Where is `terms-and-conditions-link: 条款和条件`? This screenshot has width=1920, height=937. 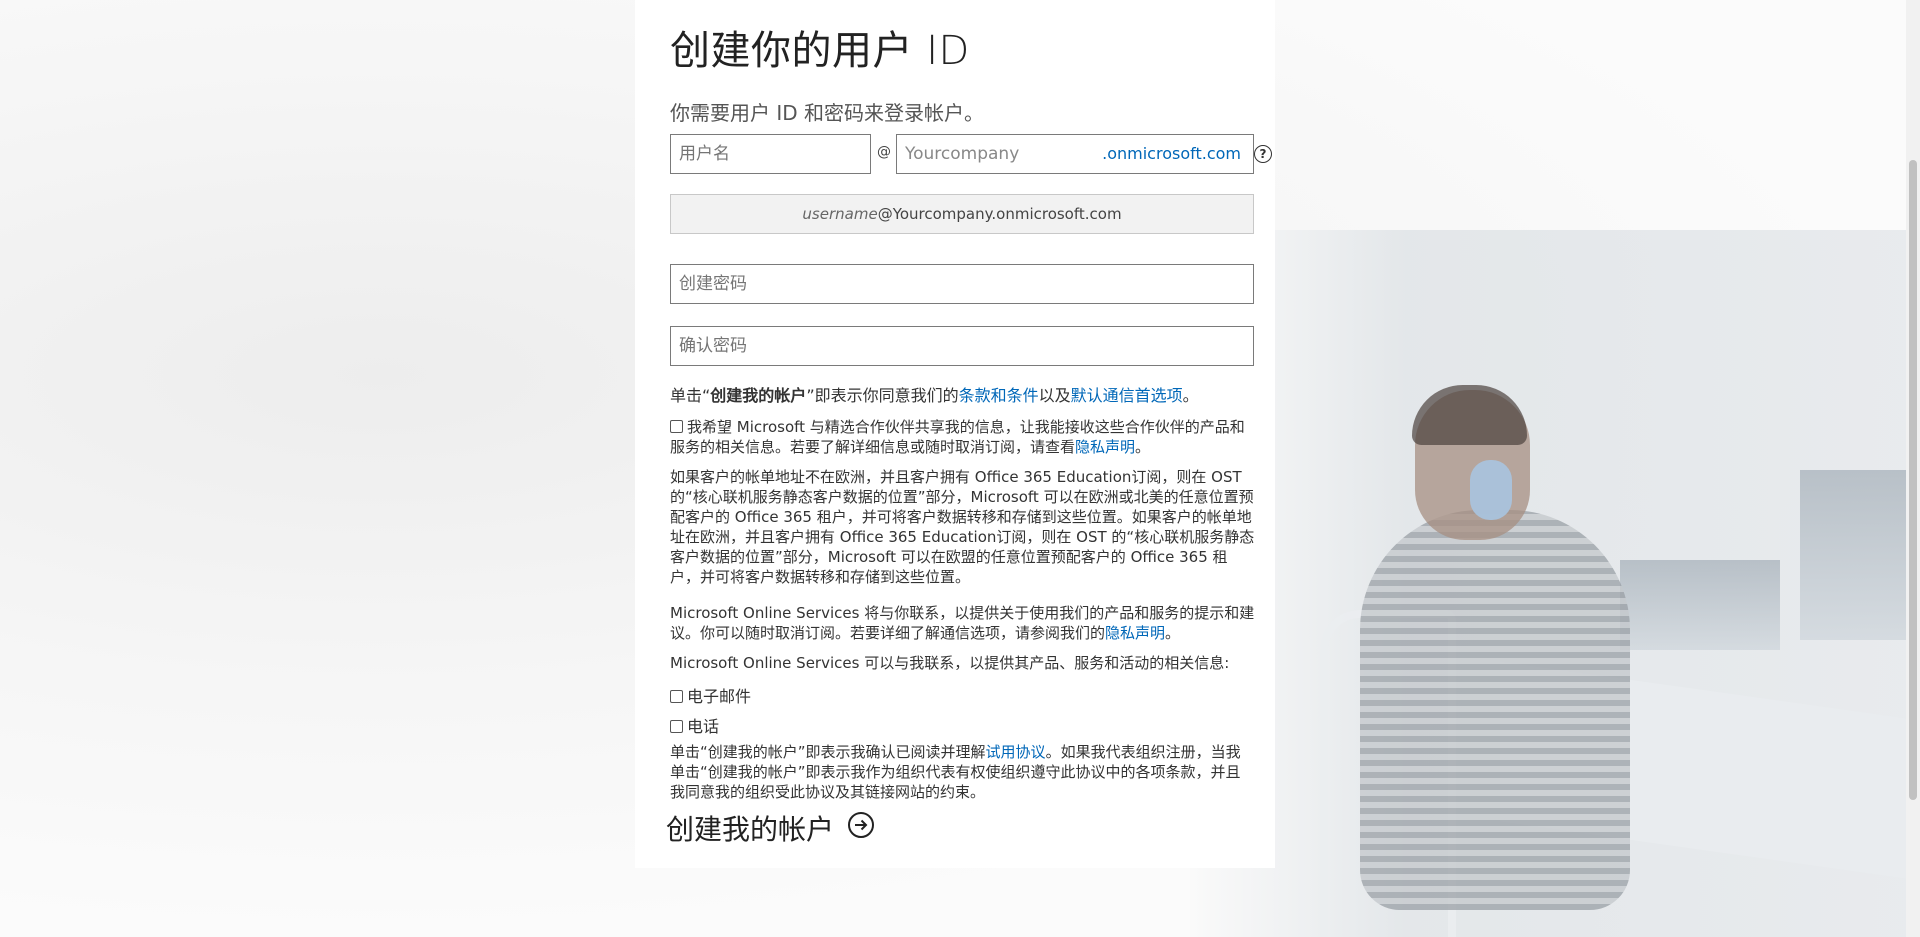
terms-and-conditions-link: 条款和条件 is located at coordinates (999, 395).